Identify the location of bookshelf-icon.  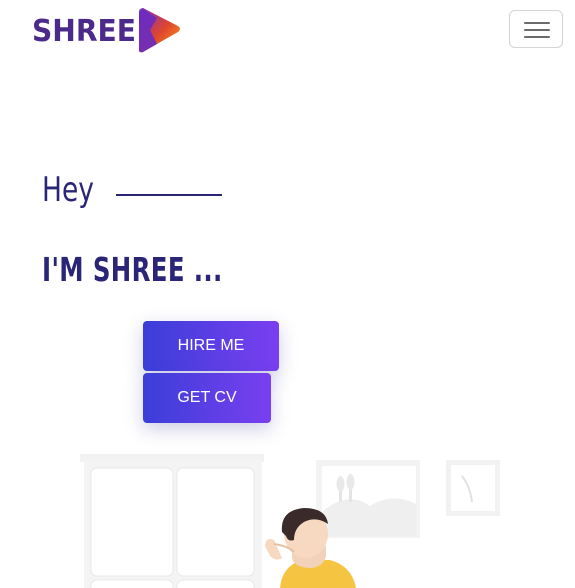
(172, 521).